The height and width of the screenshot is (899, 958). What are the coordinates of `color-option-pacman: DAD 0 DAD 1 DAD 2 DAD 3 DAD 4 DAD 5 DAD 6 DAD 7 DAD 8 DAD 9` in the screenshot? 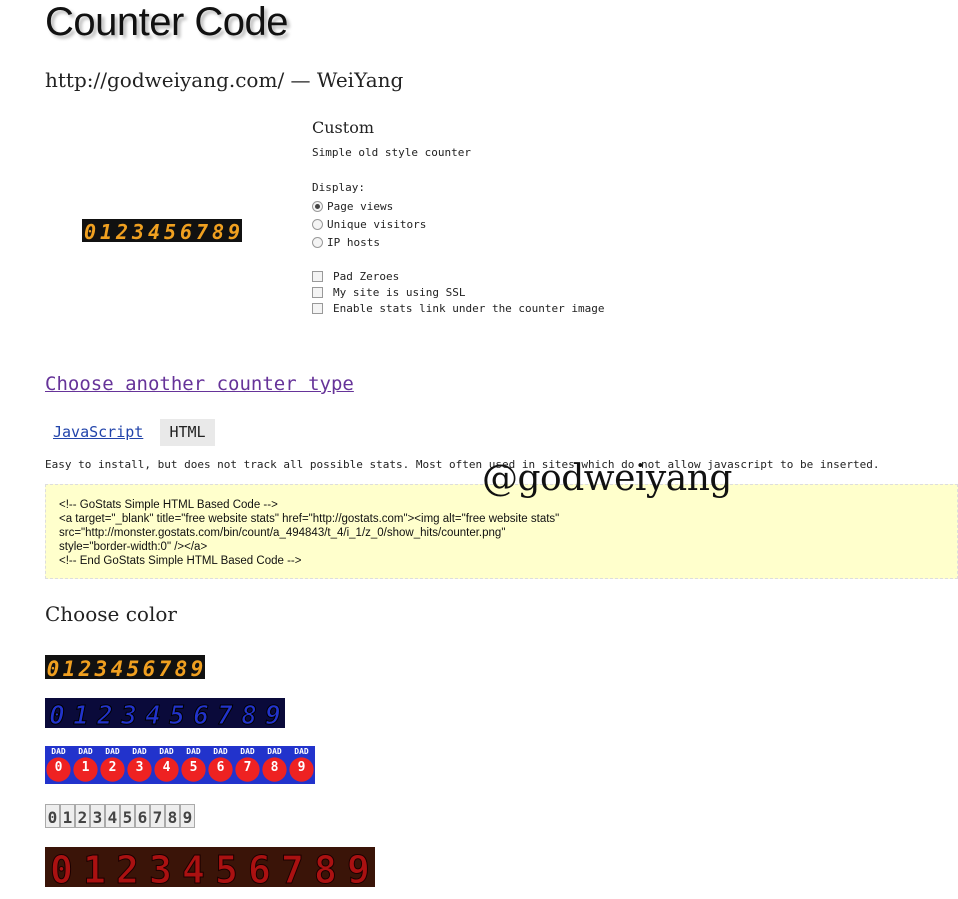 It's located at (180, 765).